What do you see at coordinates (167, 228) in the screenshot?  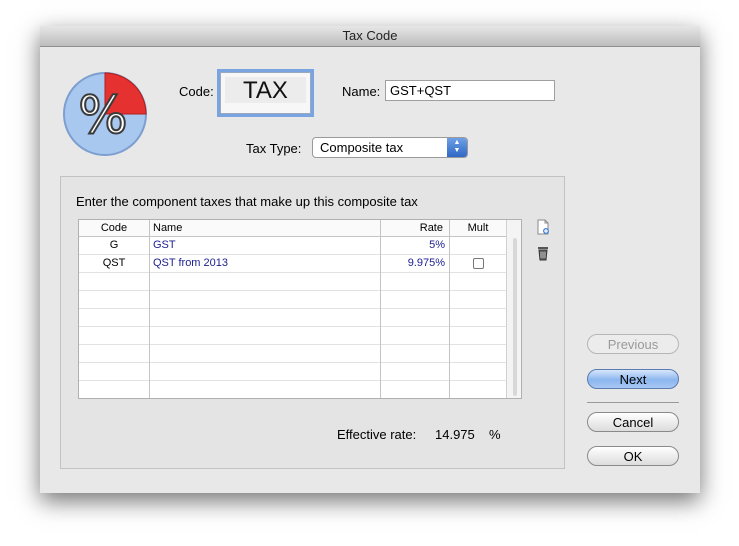 I see `column-header-name: Name` at bounding box center [167, 228].